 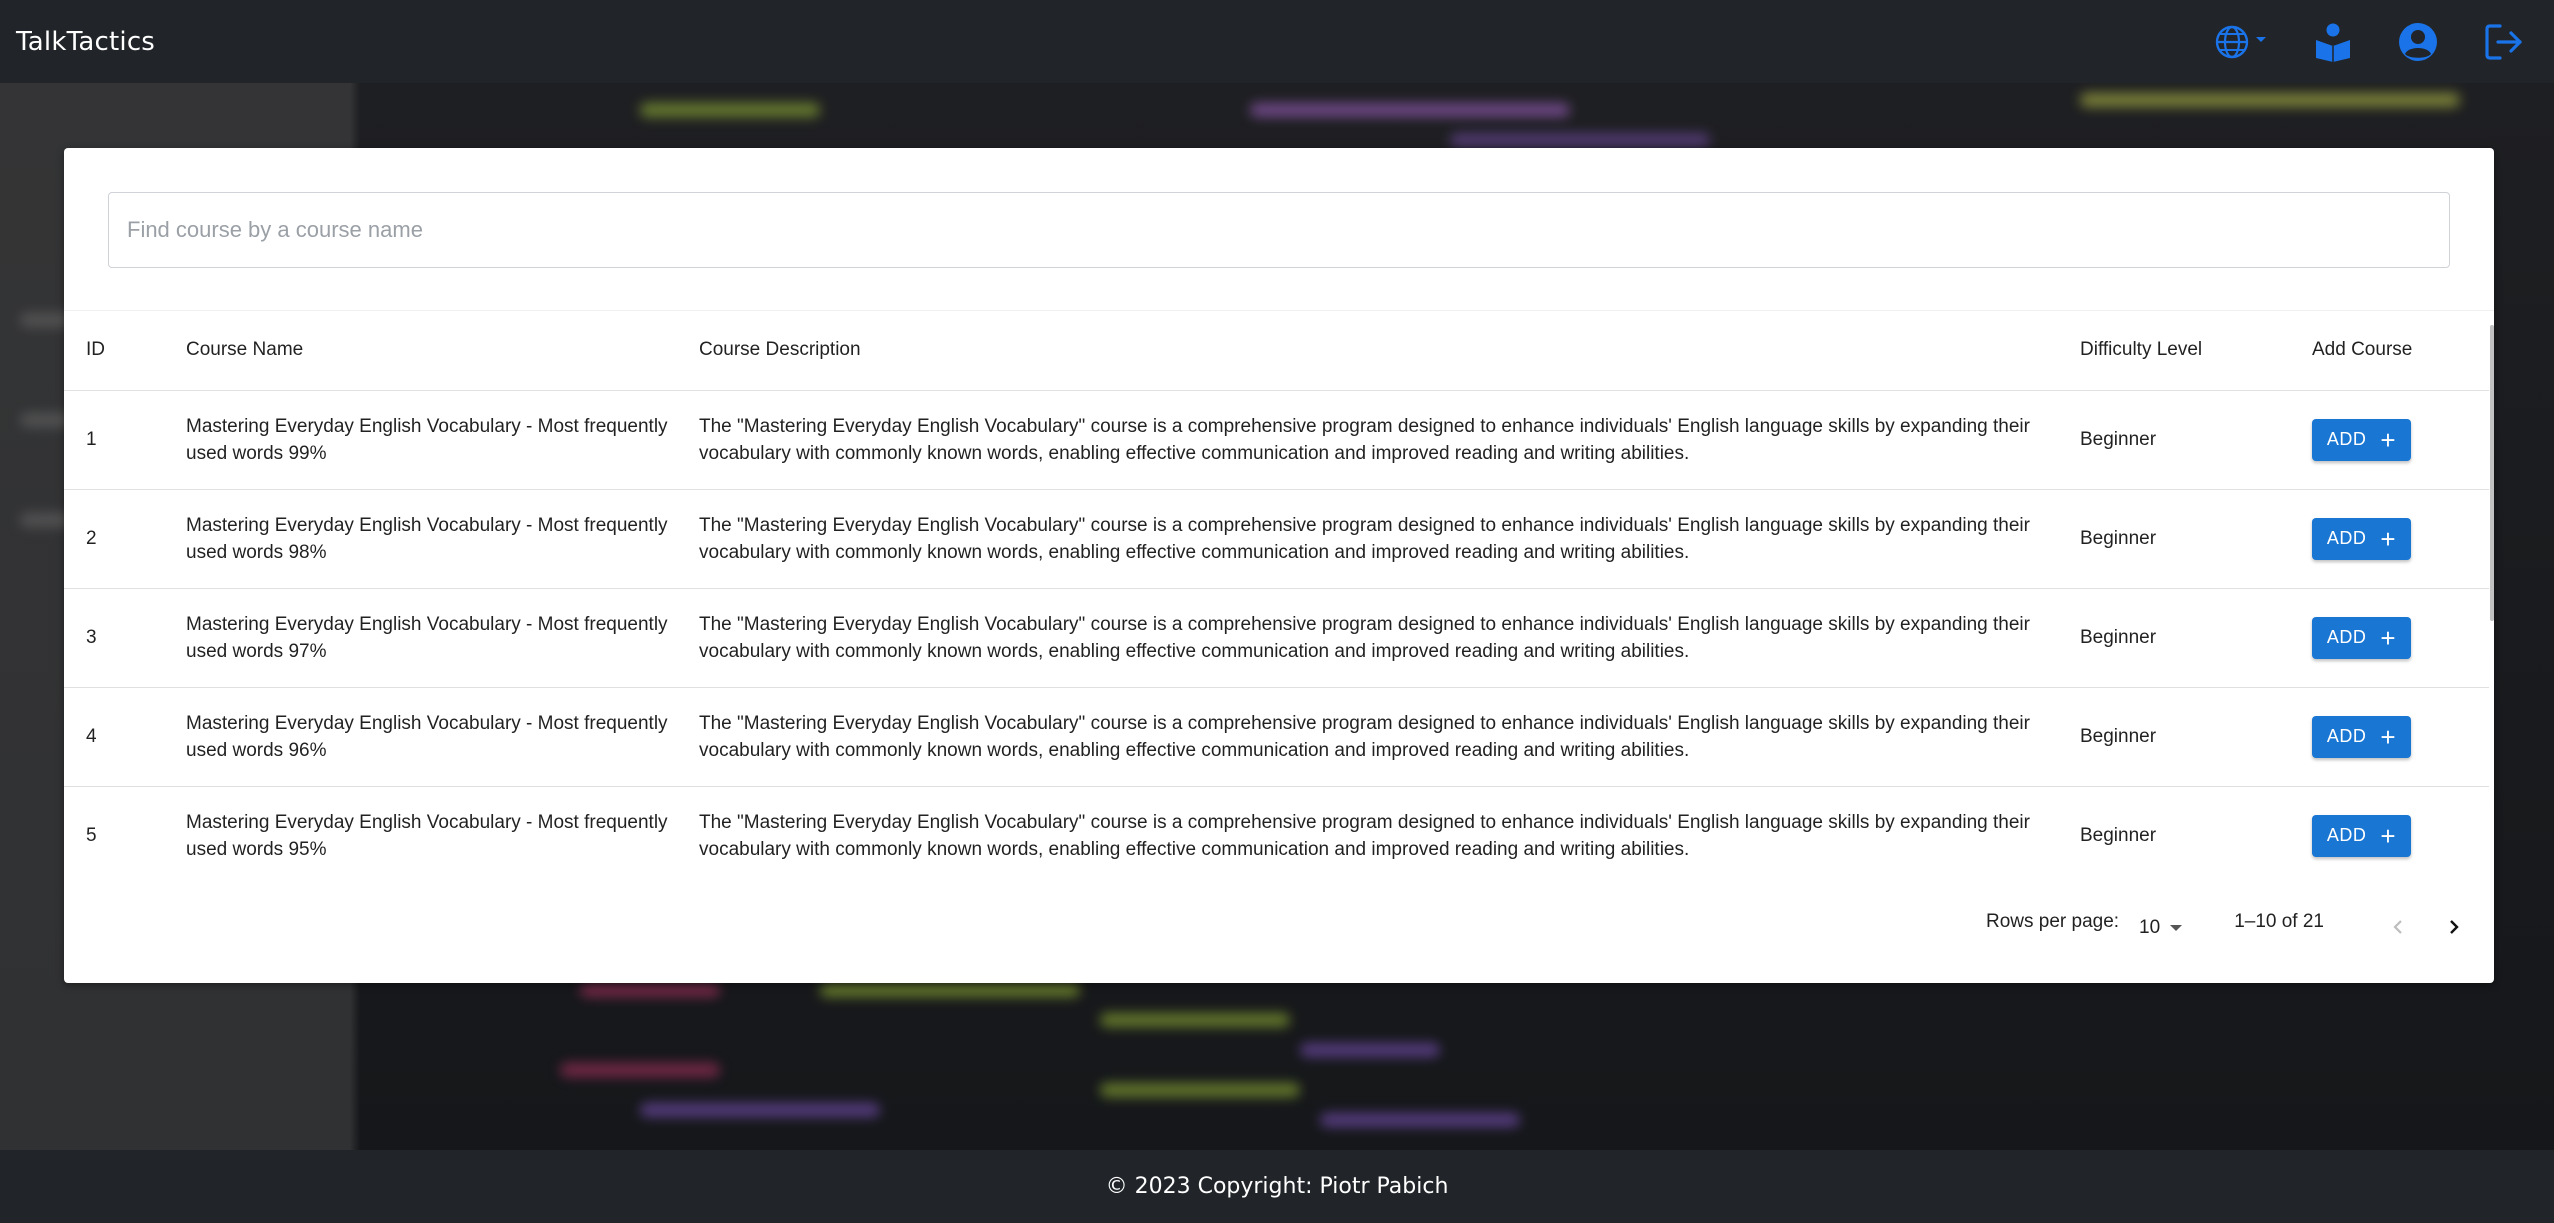 I want to click on pagination-range: 1–10 of 21, so click(x=2279, y=921).